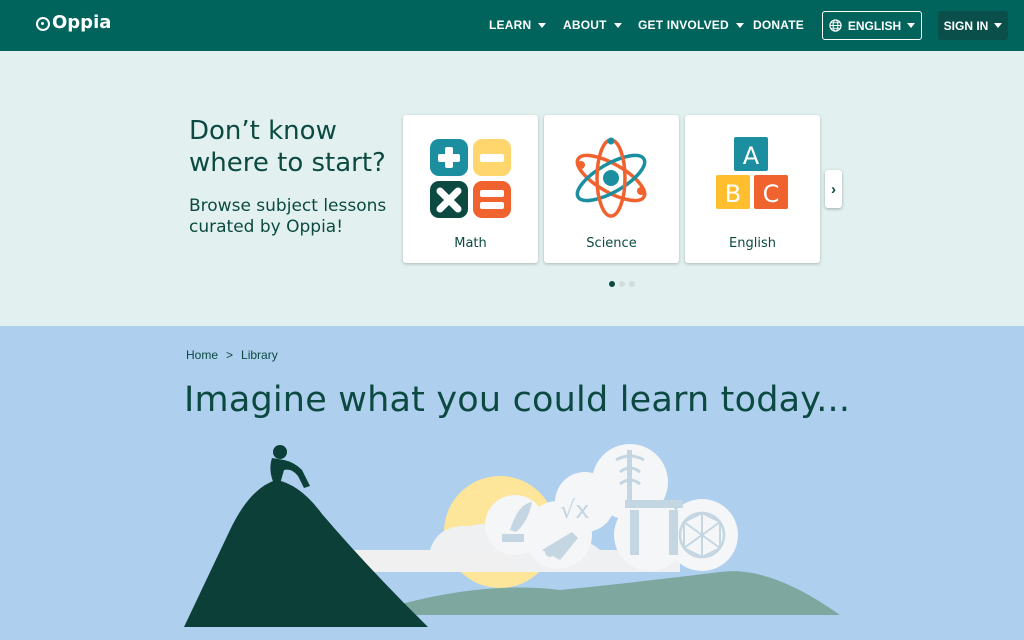 The image size is (1024, 640). Describe the element at coordinates (610, 593) in the screenshot. I see `distant-hills` at that location.